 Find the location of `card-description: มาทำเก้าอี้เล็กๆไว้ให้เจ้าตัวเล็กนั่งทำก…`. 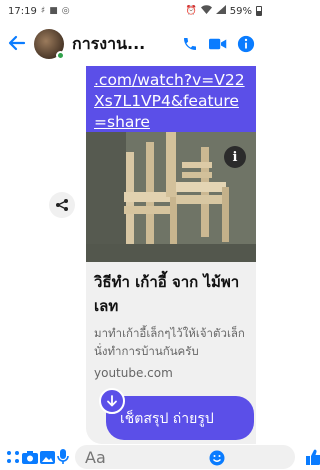

card-description: มาทำเก้าอี้เล็กๆไว้ให้เจ้าตัวเล็กนั่งทำก… is located at coordinates (169, 342).